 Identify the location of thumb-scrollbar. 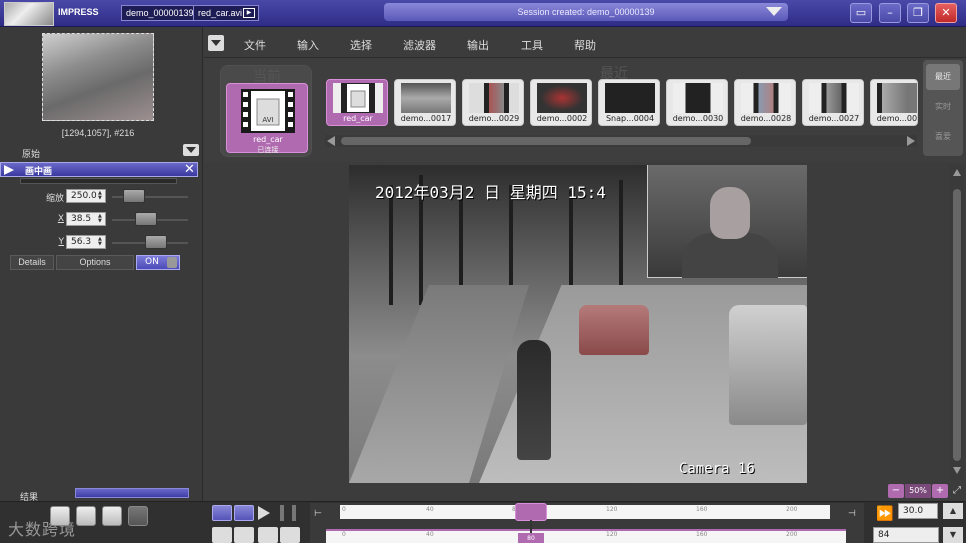
(621, 141).